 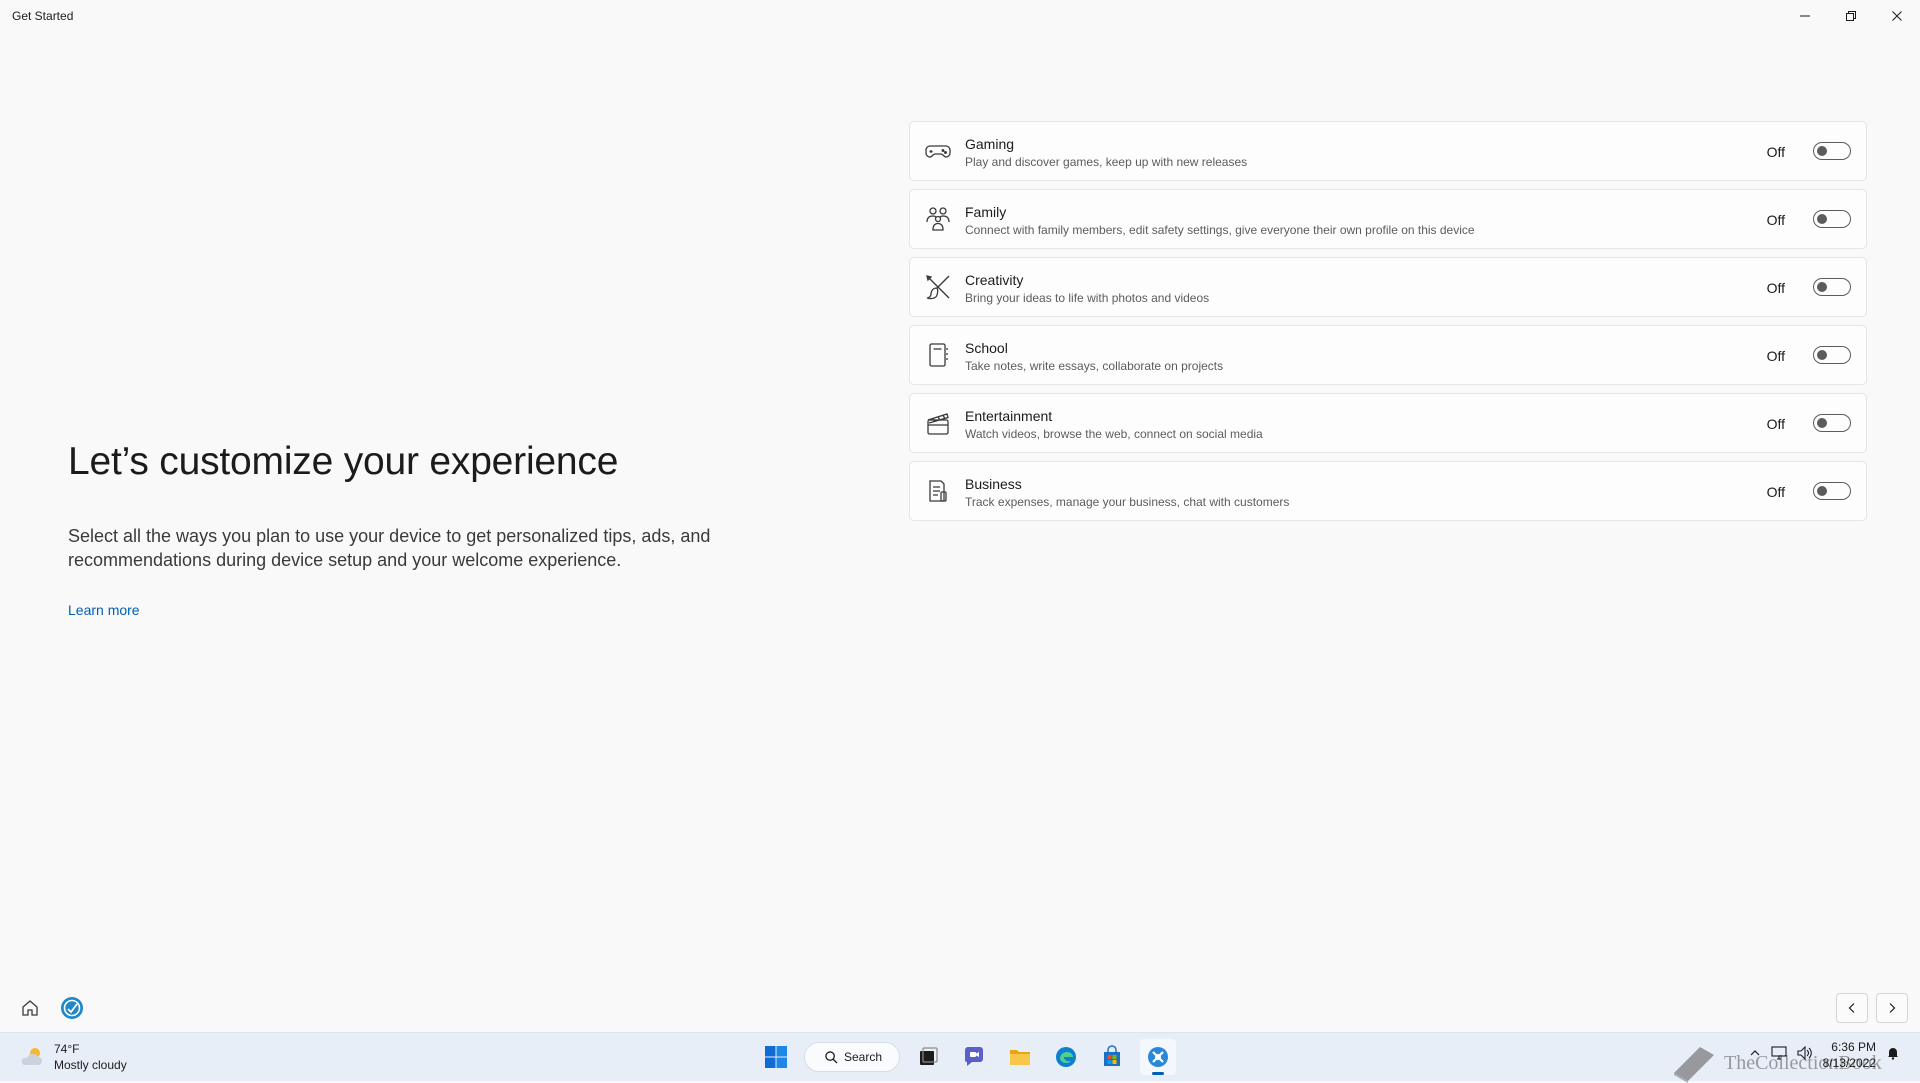 I want to click on window-controls, so click(x=1851, y=16).